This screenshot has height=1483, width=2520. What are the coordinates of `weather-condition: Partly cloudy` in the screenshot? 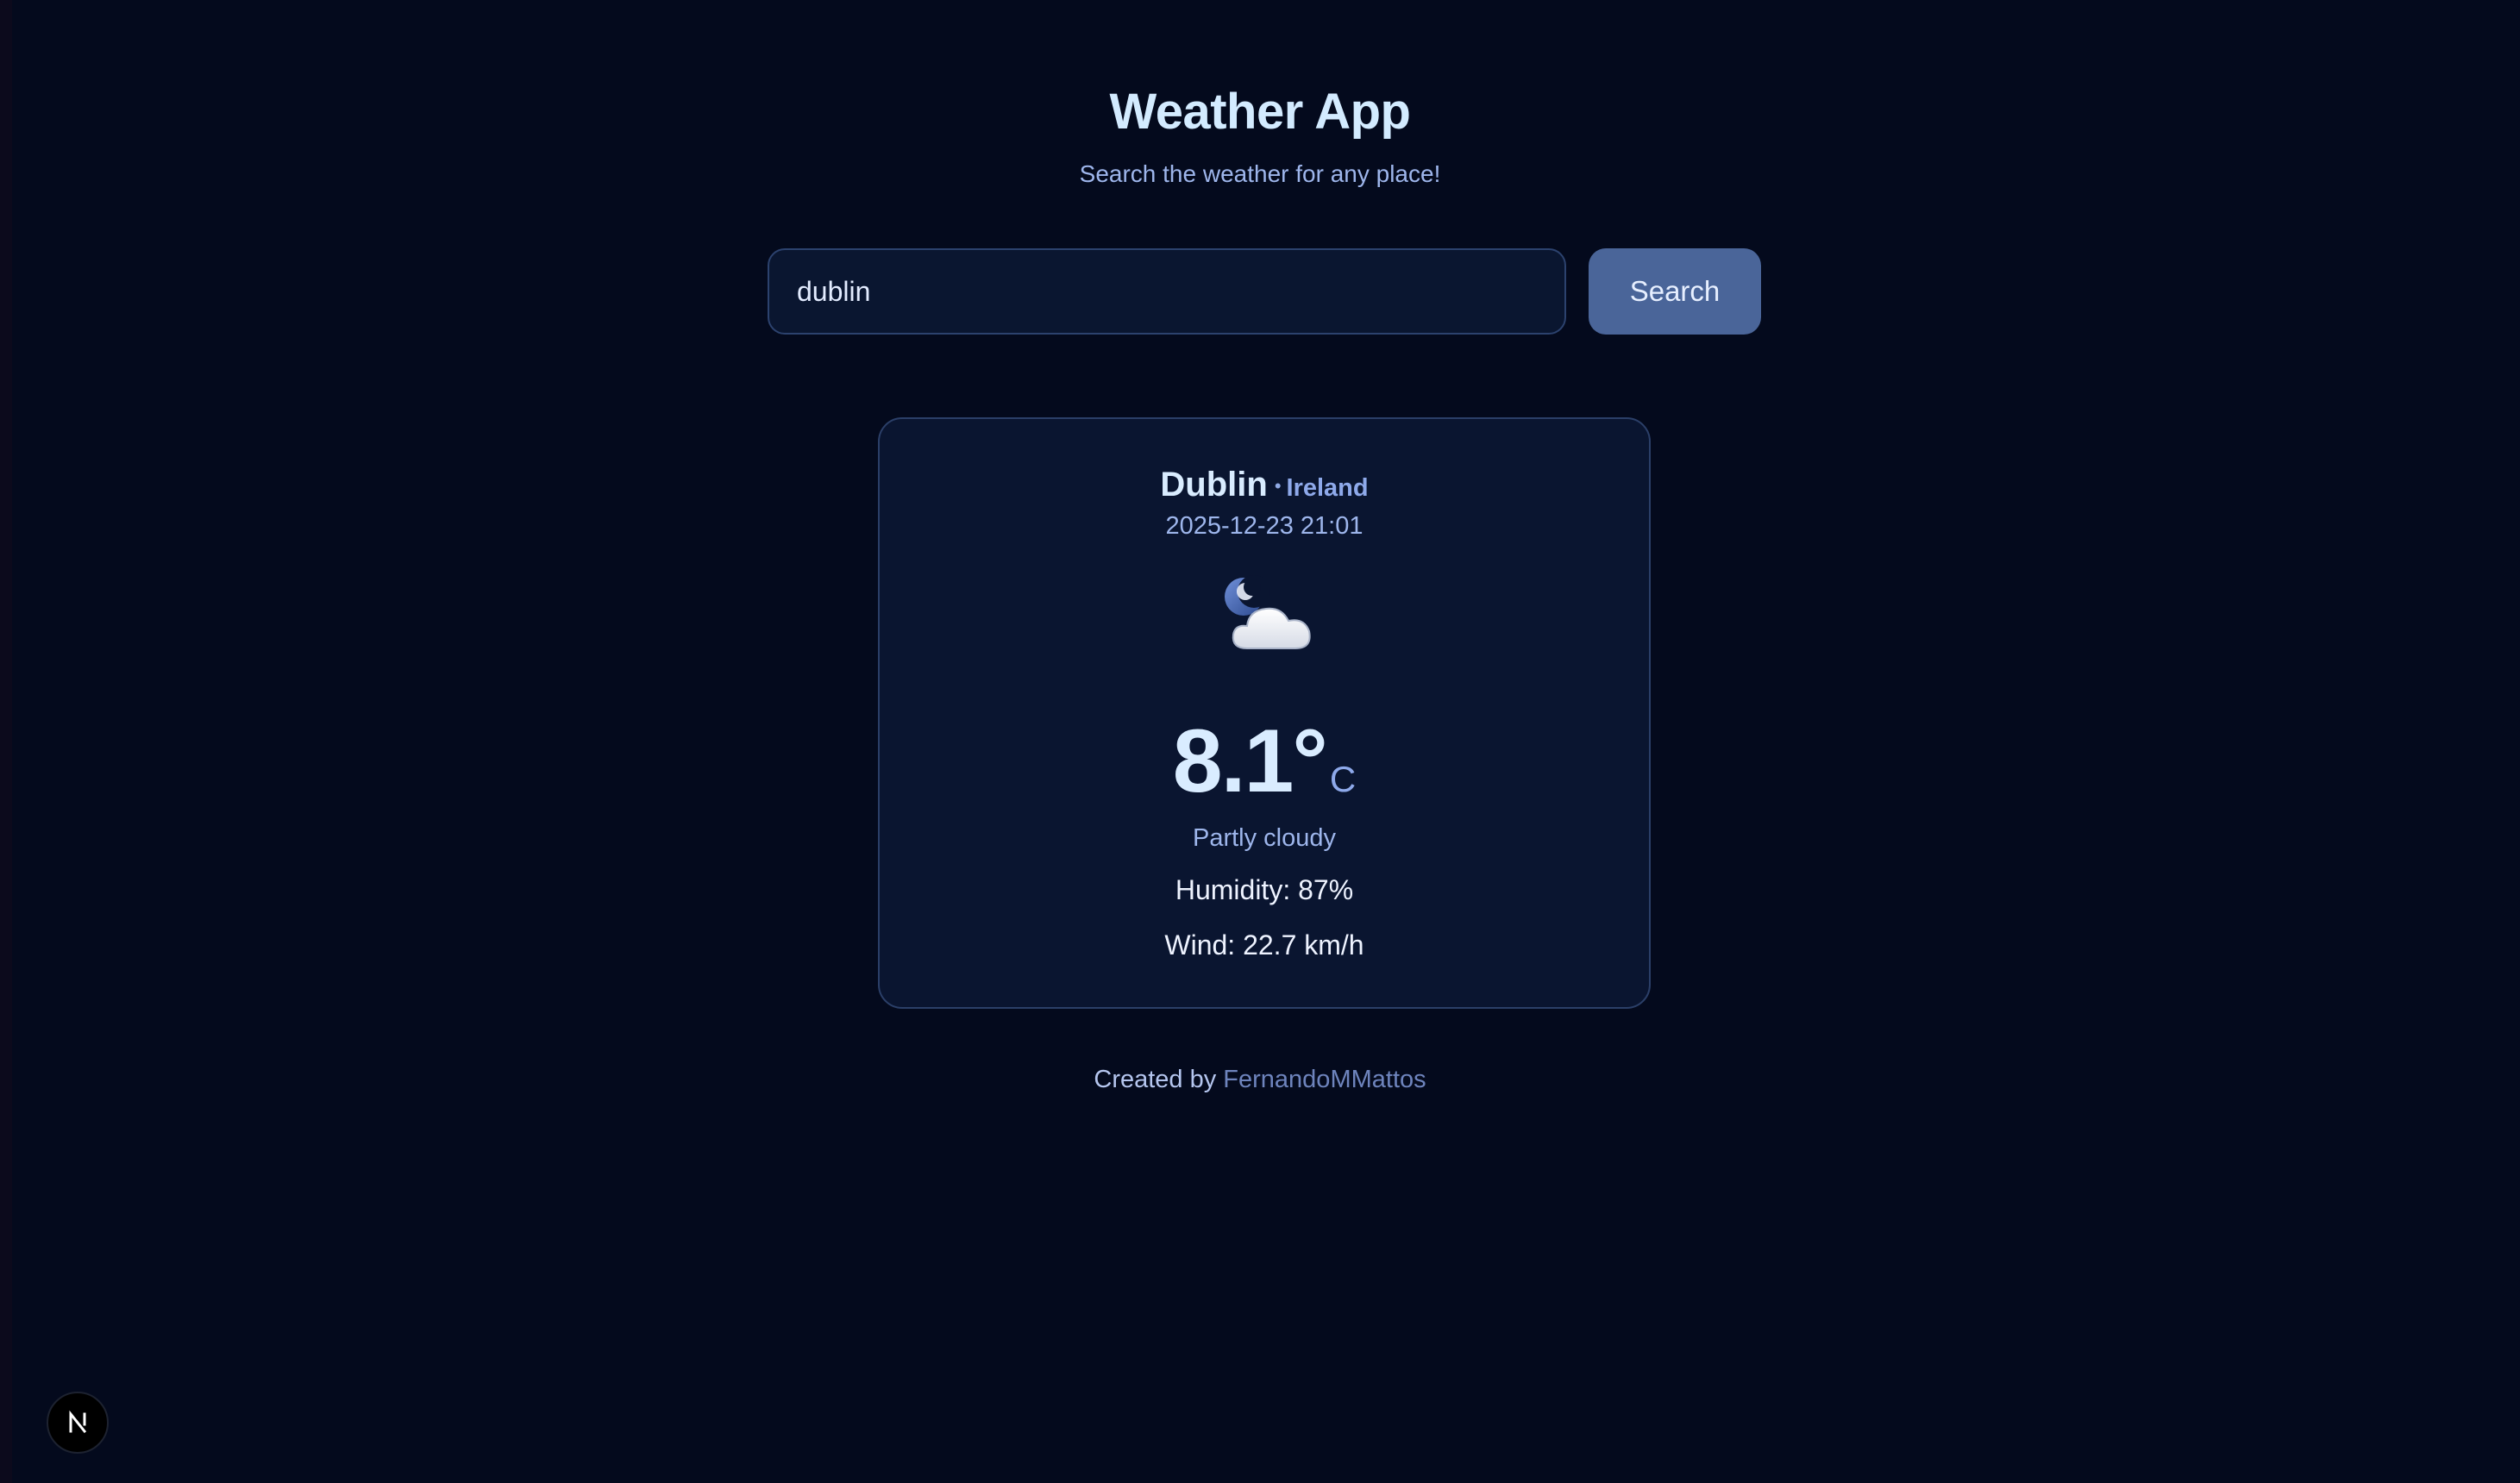 It's located at (1264, 838).